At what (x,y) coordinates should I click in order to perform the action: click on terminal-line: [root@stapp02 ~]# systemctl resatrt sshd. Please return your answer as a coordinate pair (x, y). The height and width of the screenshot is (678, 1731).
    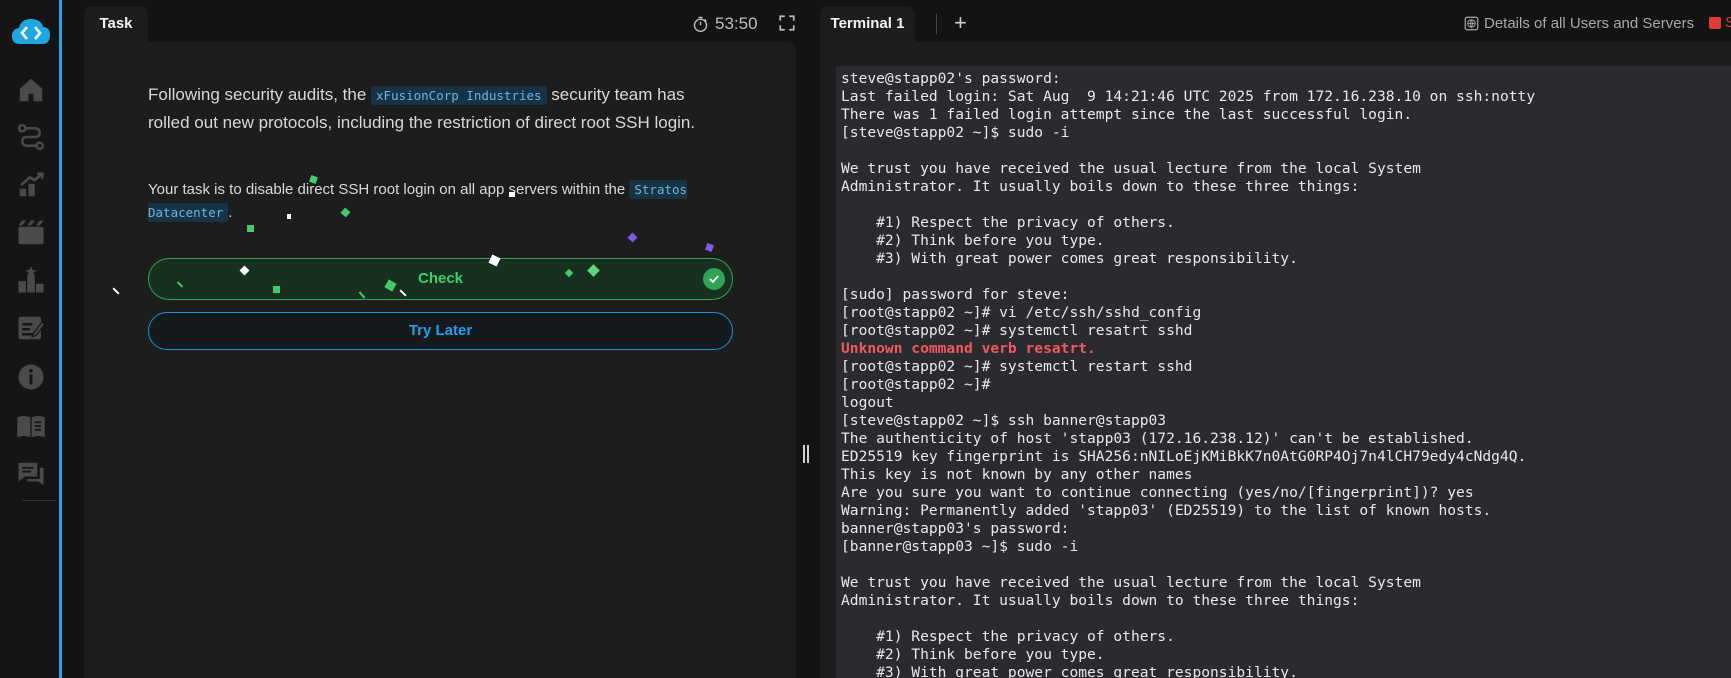
    Looking at the image, I should click on (1017, 330).